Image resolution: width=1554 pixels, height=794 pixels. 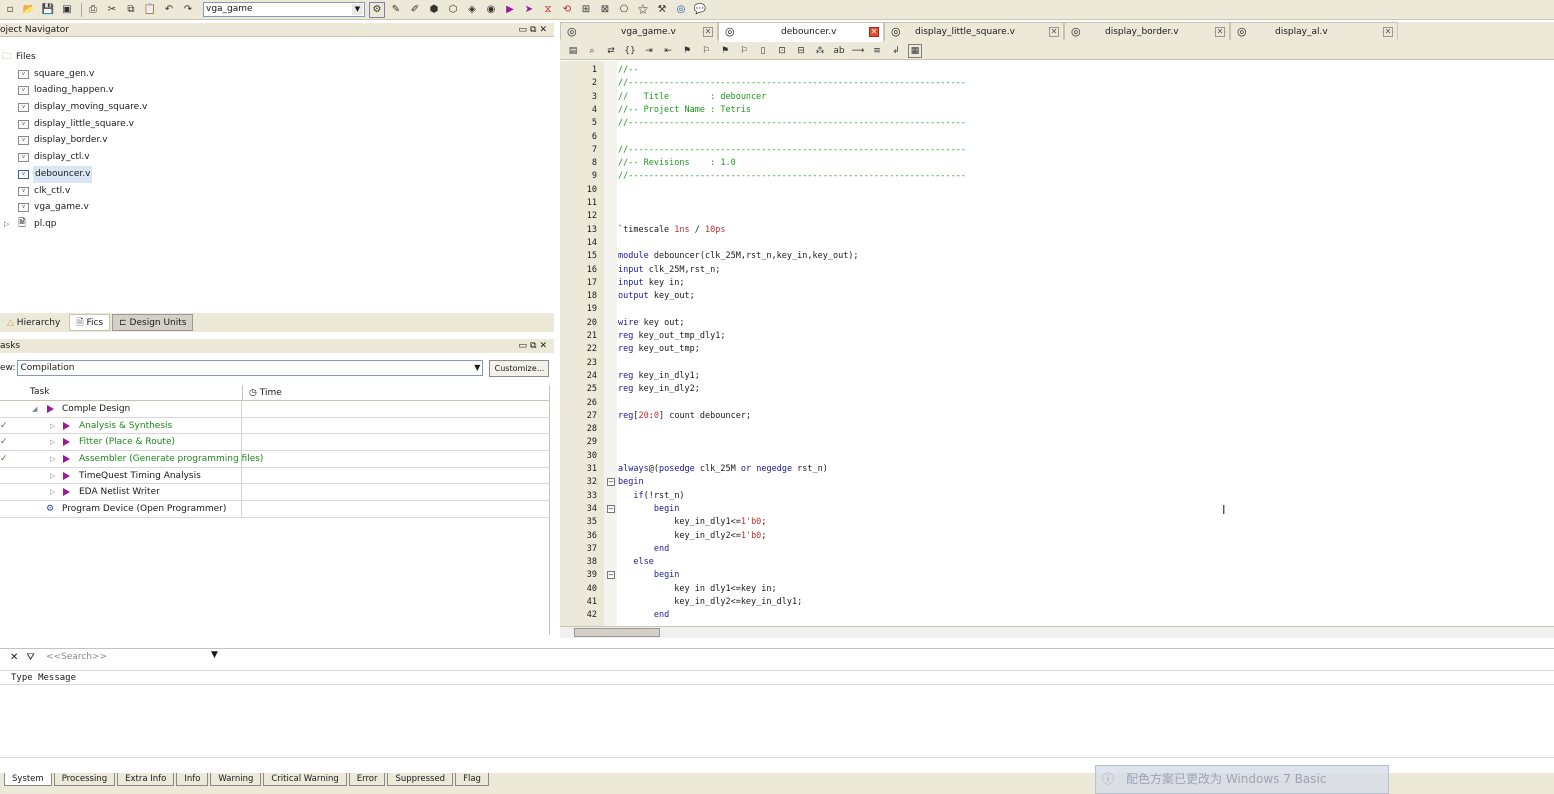 What do you see at coordinates (274, 509) in the screenshot?
I see `task-row: ⚙ Program Device (Open Programmer)` at bounding box center [274, 509].